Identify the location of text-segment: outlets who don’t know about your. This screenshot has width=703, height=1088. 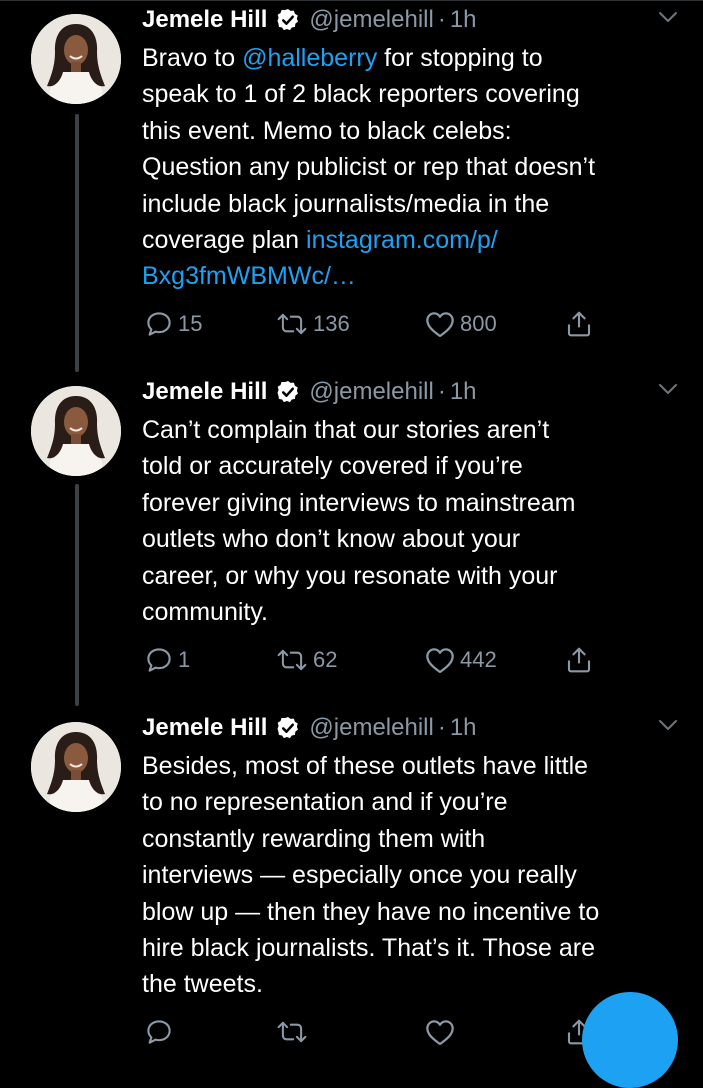
(331, 539).